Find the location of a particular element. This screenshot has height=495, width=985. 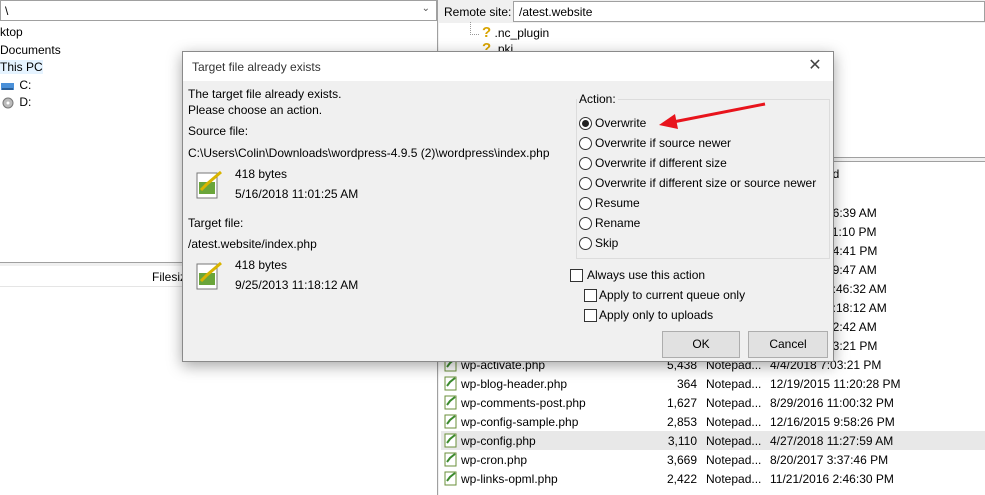

dialog-title: Target file already exists is located at coordinates (256, 67).